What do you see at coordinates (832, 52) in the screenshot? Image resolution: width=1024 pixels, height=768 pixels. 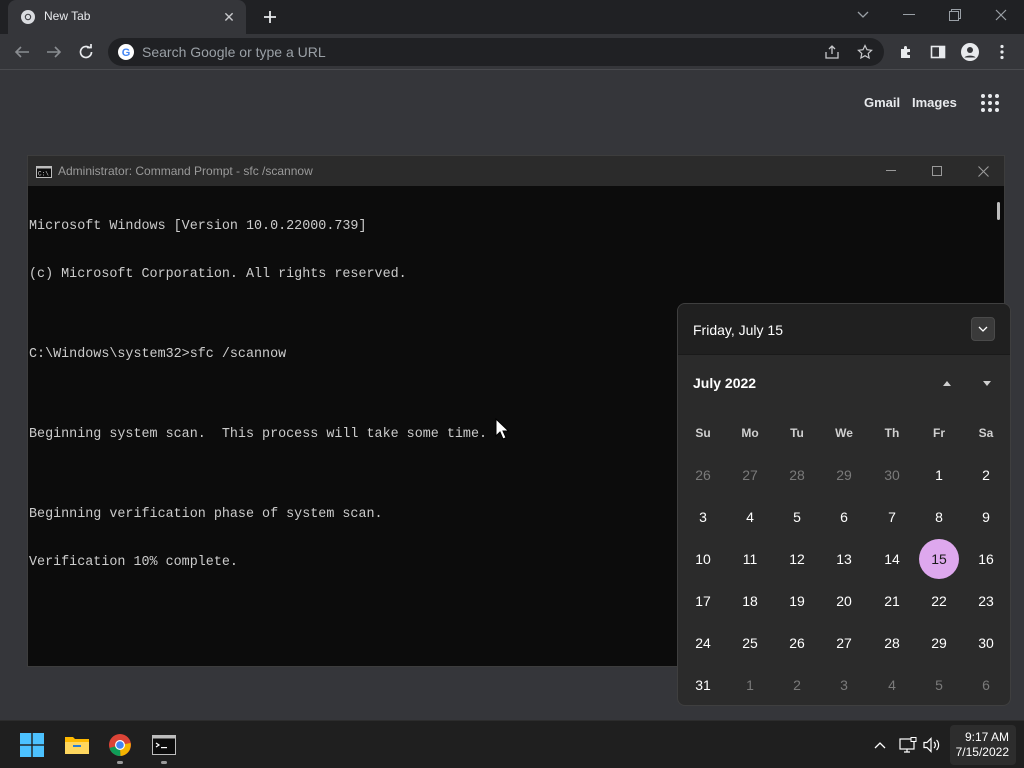 I see `share-icon` at bounding box center [832, 52].